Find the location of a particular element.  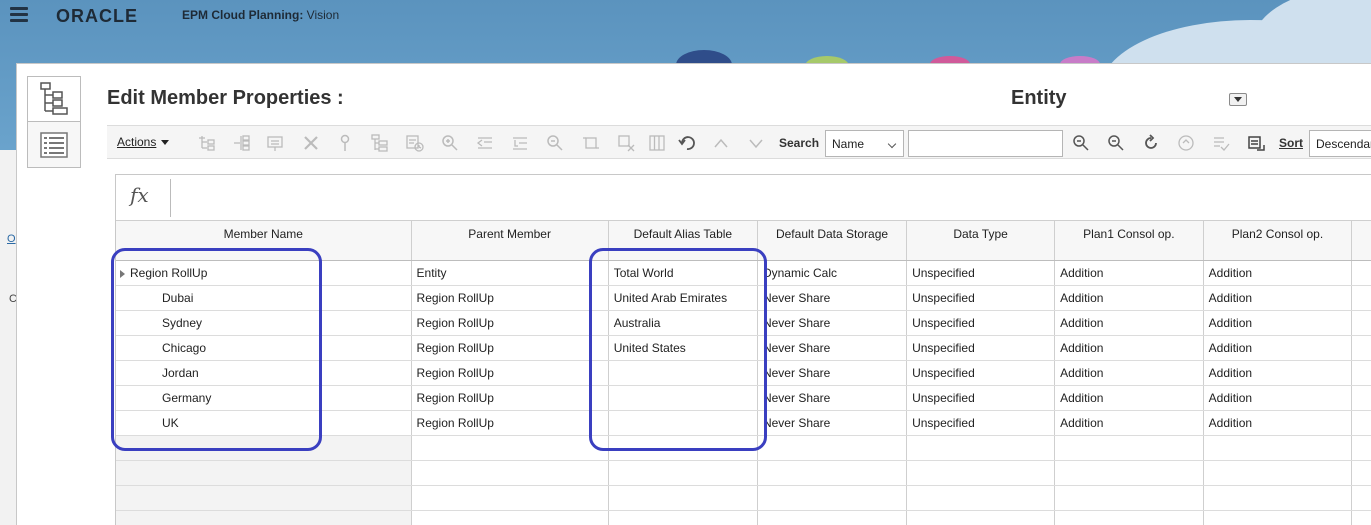

move-up-level-icon is located at coordinates (485, 143).